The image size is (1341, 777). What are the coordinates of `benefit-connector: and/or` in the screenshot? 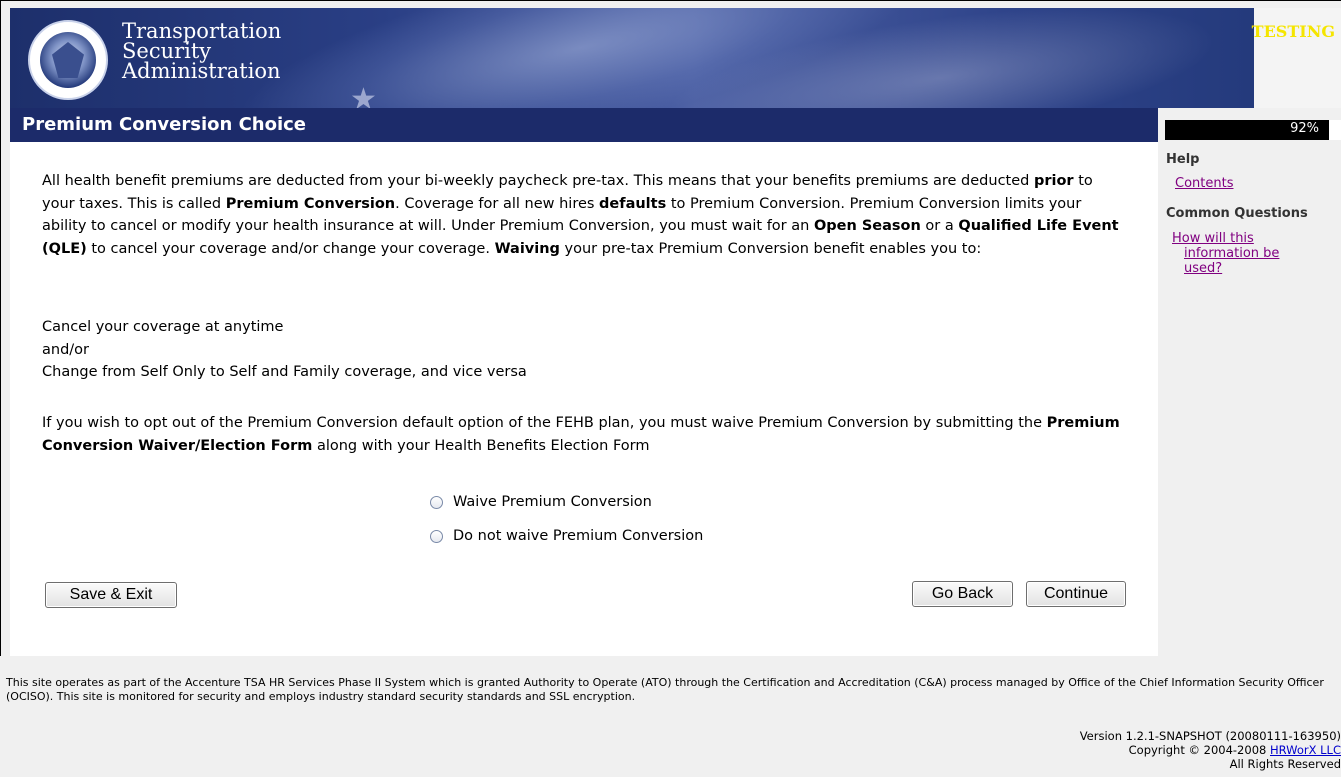 It's located at (65, 349).